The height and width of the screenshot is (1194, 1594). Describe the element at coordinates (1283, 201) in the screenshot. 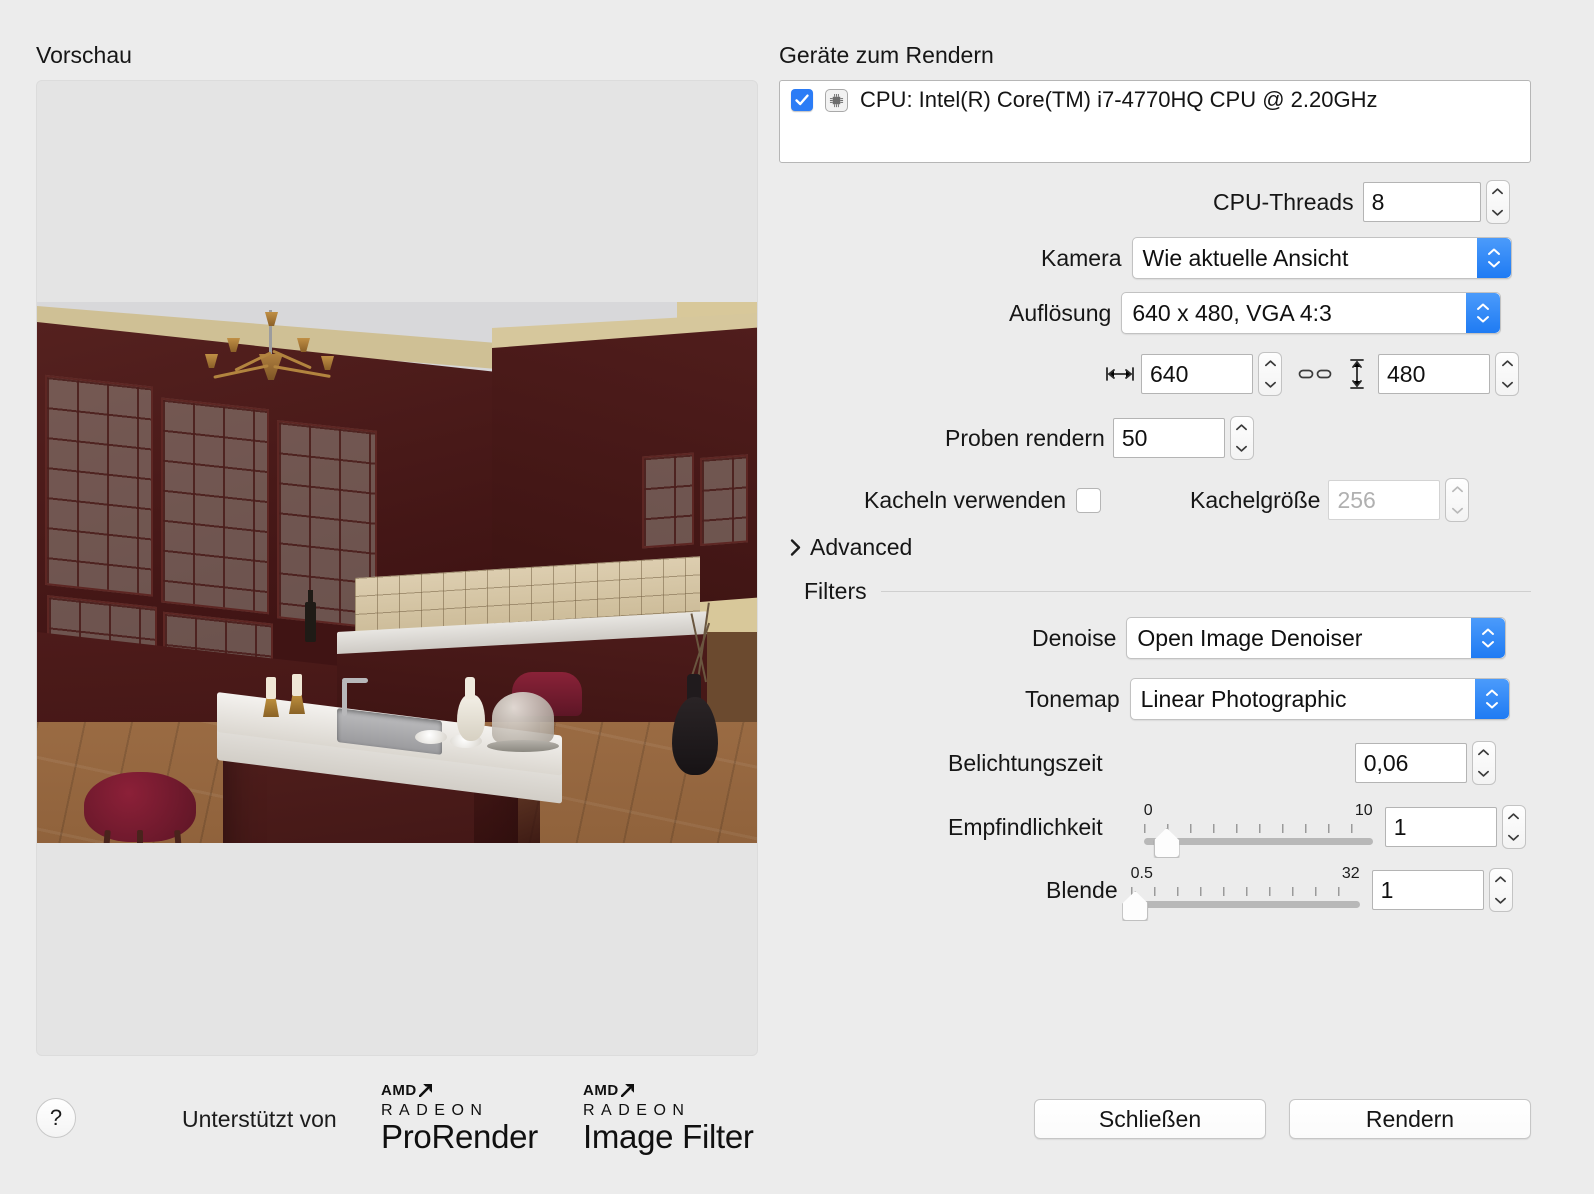

I see `cpu-threads-label: CPU-Threads` at that location.